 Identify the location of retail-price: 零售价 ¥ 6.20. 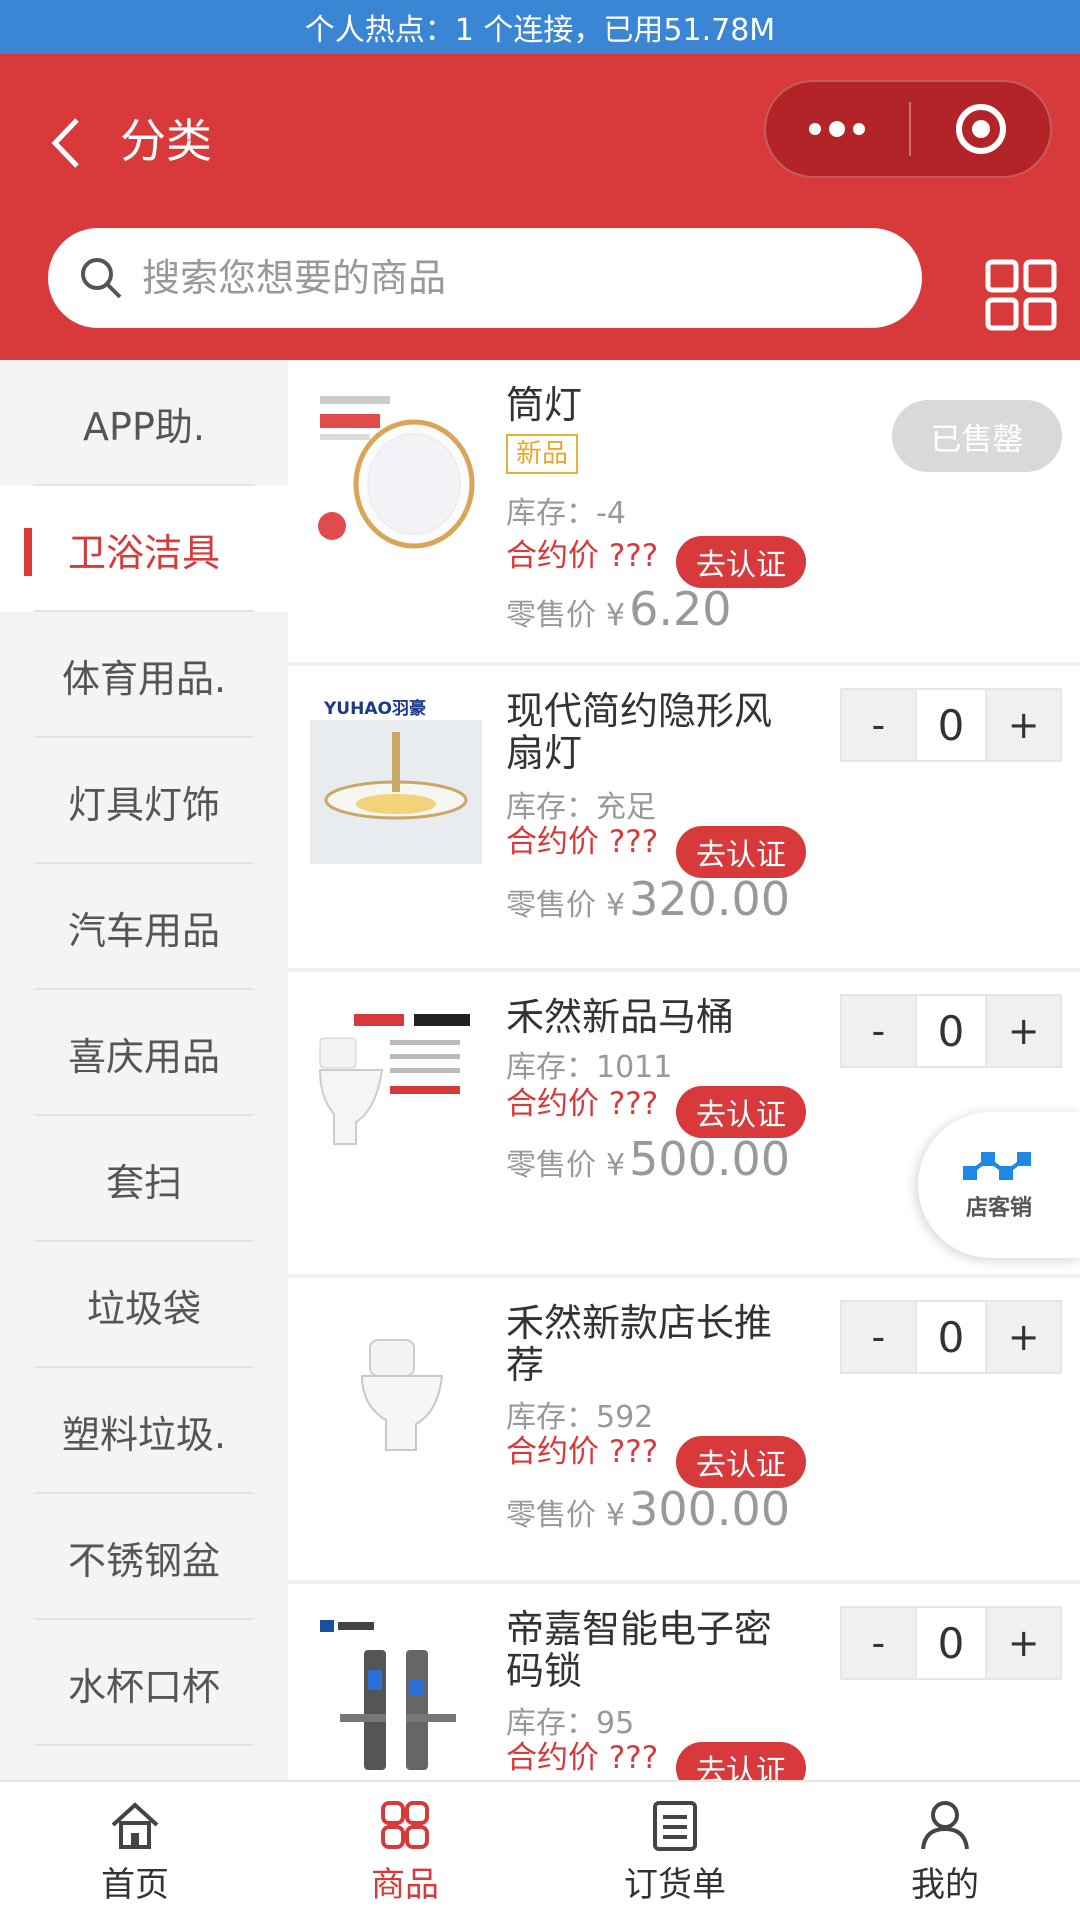
(619, 609).